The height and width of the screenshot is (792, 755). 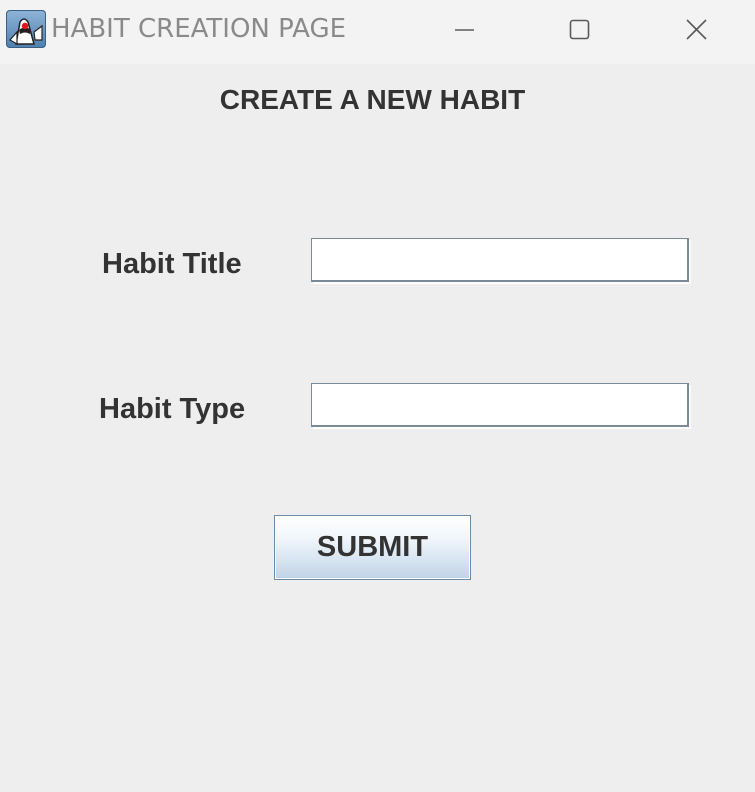 What do you see at coordinates (172, 409) in the screenshot?
I see `habit-type-label: Habit Type` at bounding box center [172, 409].